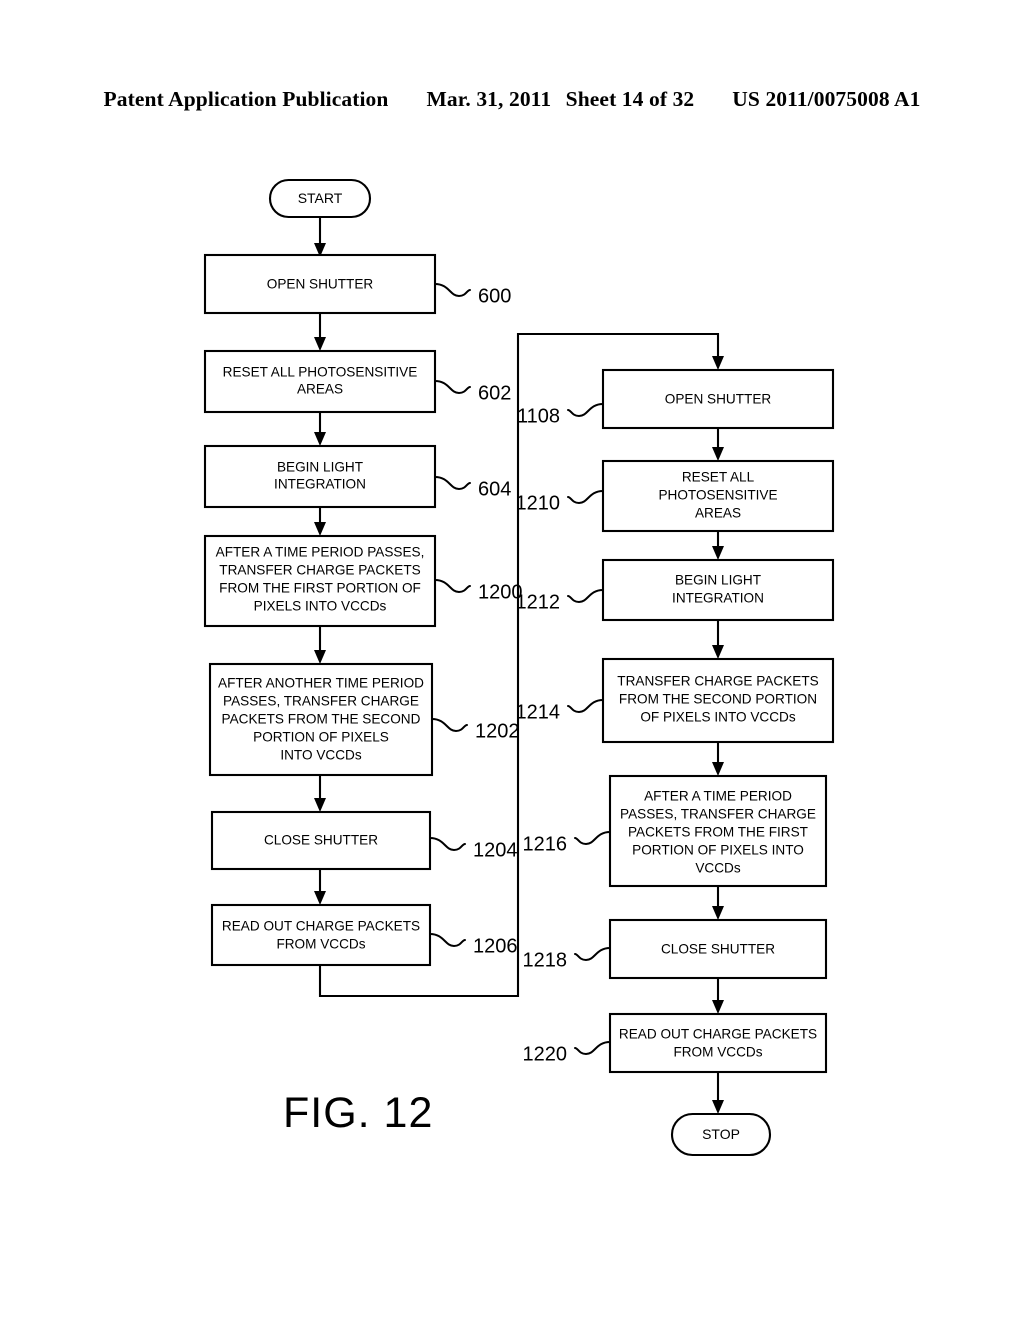  I want to click on node-1108: OPEN SHUTTER 1108, so click(676, 399).